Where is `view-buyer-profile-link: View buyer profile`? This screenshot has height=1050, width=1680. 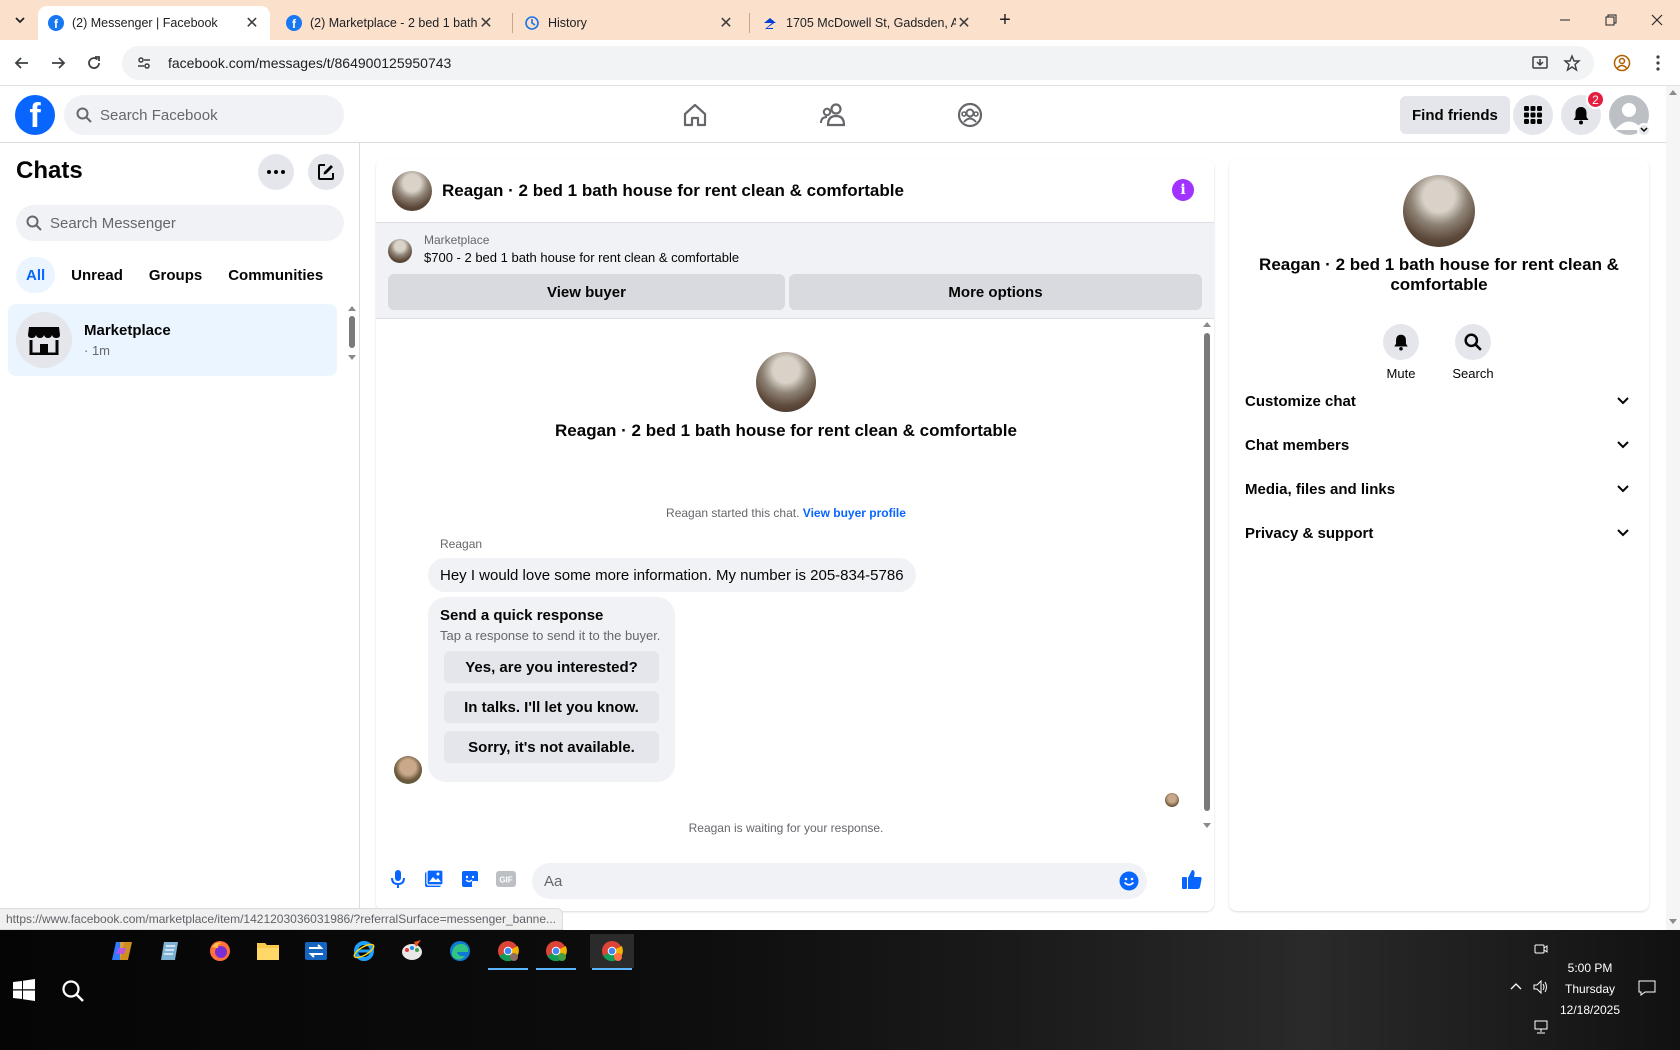
view-buyer-profile-link: View buyer profile is located at coordinates (854, 513).